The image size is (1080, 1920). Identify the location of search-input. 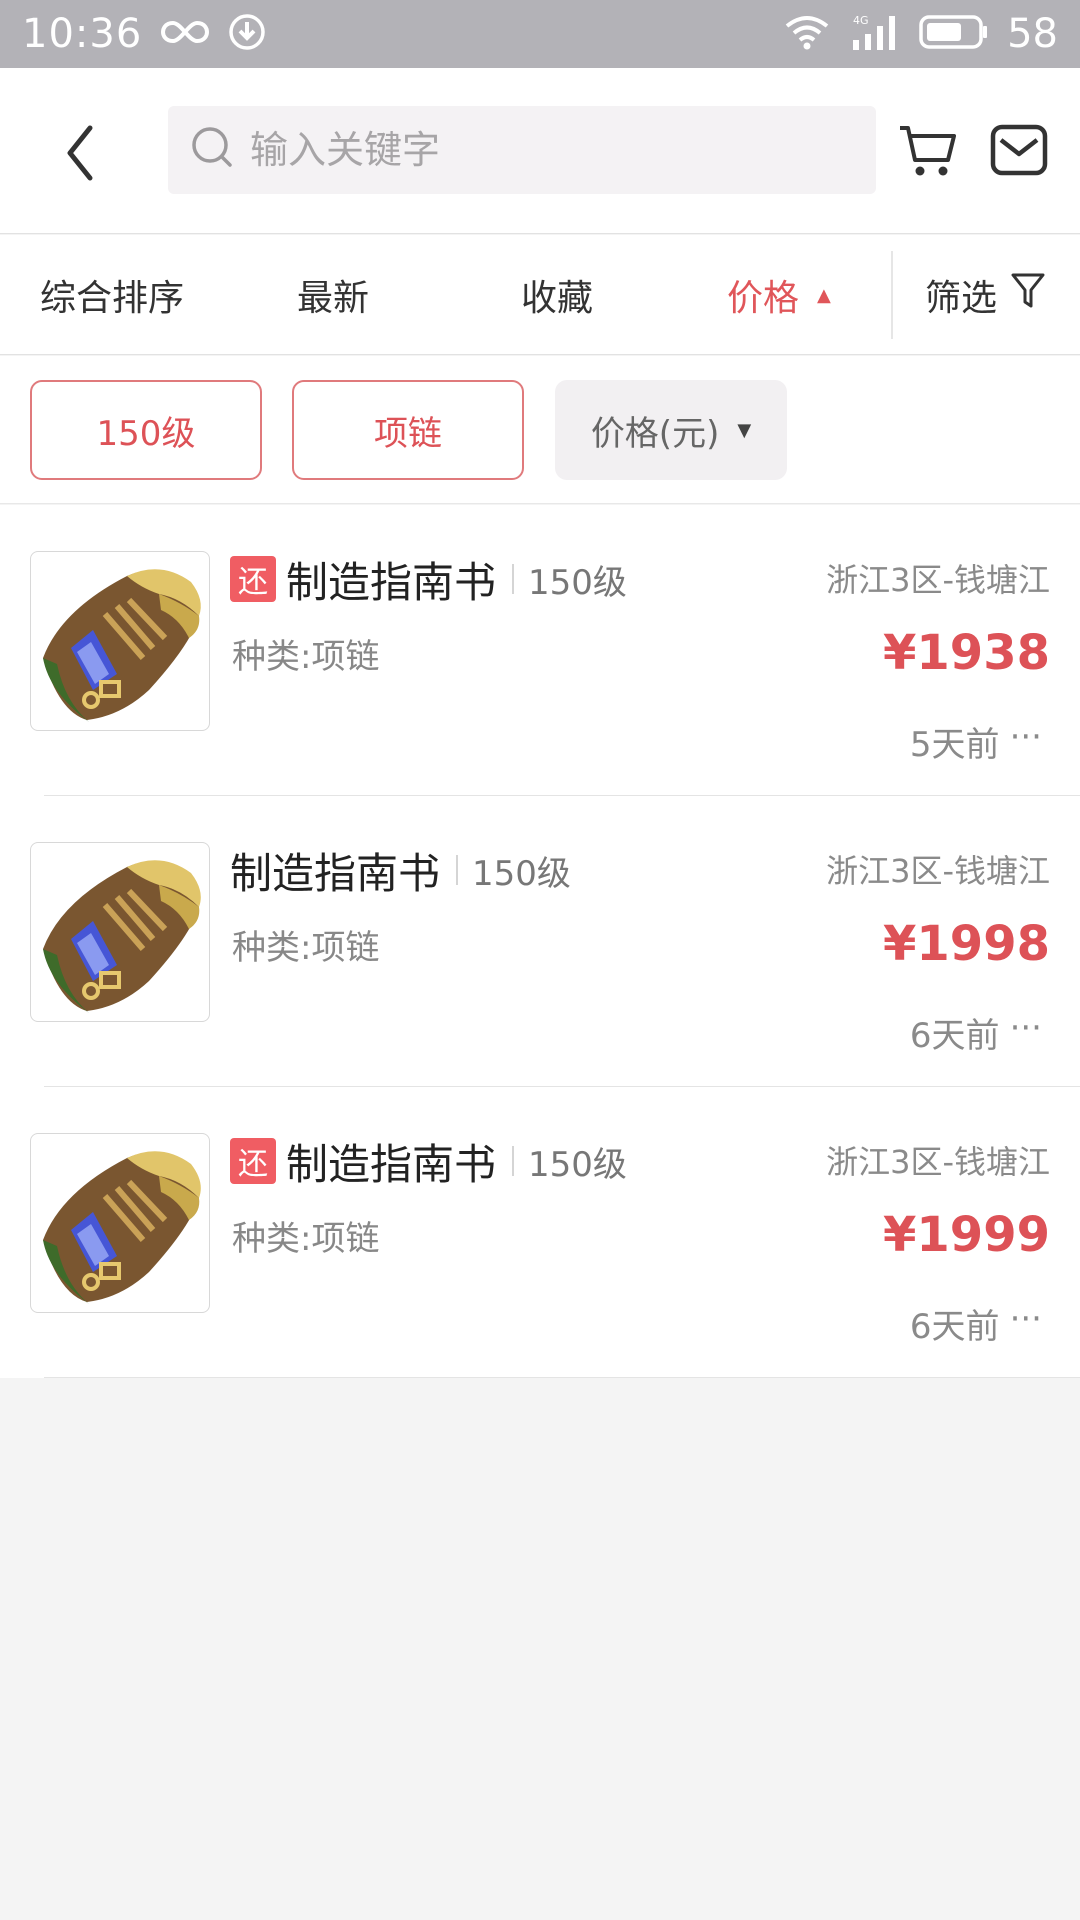
(550, 150).